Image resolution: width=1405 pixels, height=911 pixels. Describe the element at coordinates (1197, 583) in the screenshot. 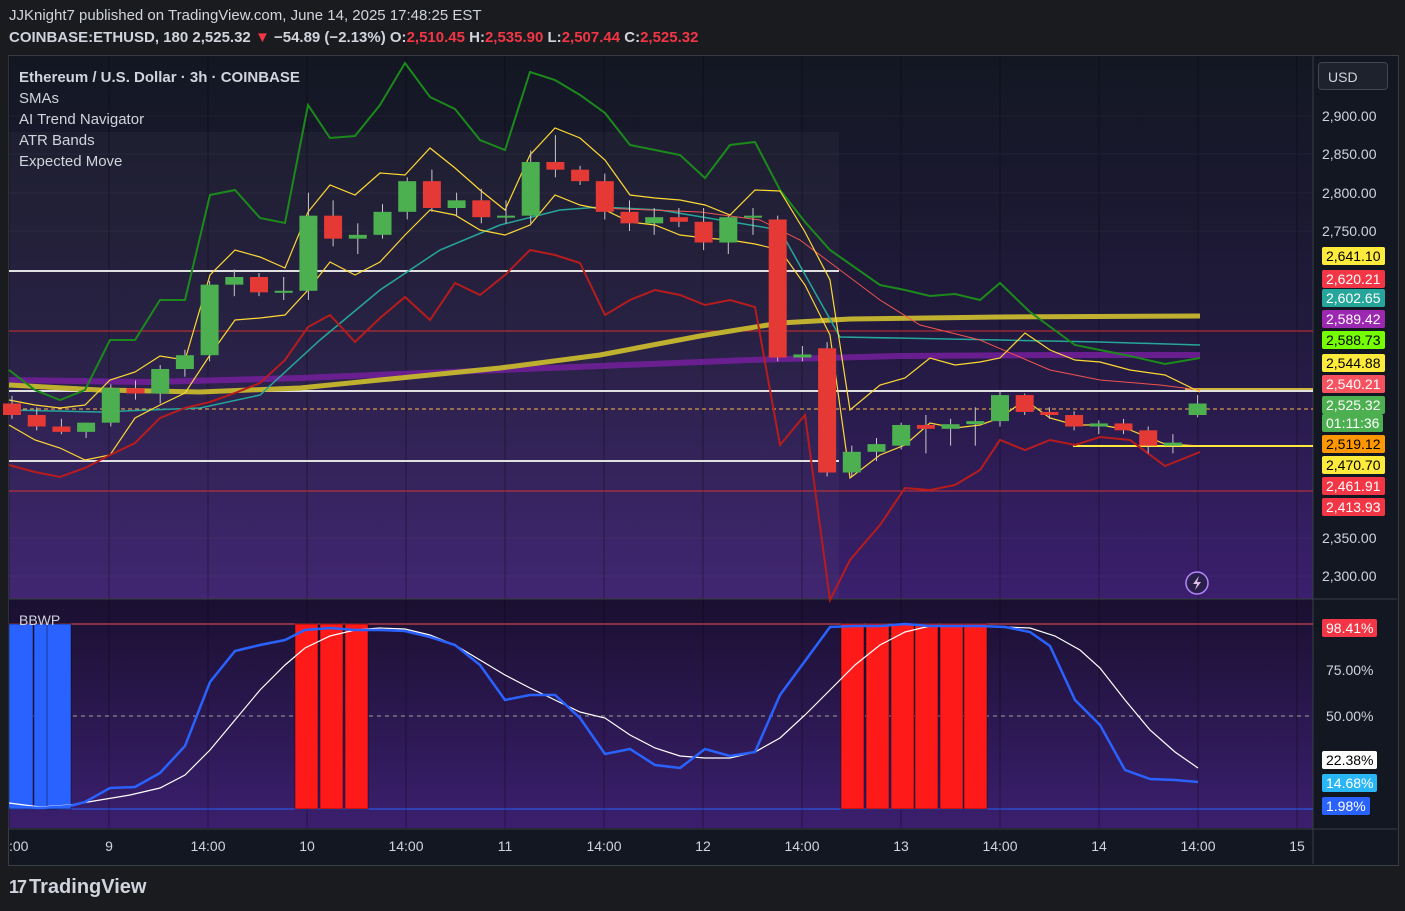

I see `lightning-icon` at that location.